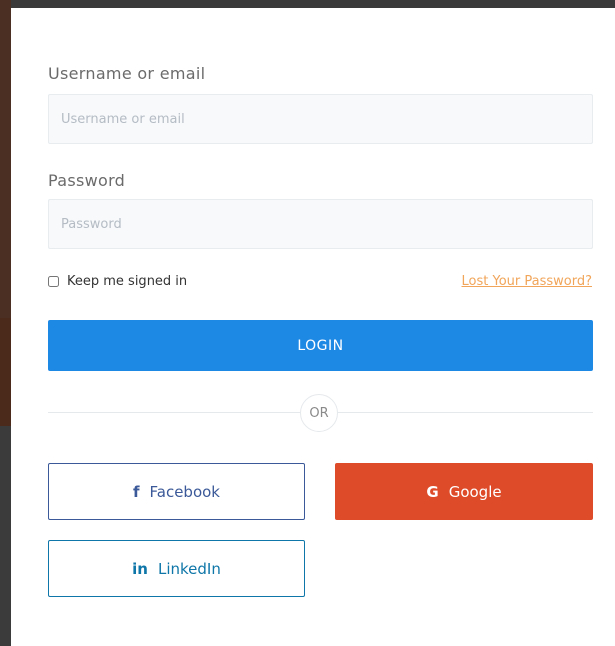 Image resolution: width=615 pixels, height=646 pixels. What do you see at coordinates (527, 281) in the screenshot?
I see `lost-password-link: Lost Your Password?` at bounding box center [527, 281].